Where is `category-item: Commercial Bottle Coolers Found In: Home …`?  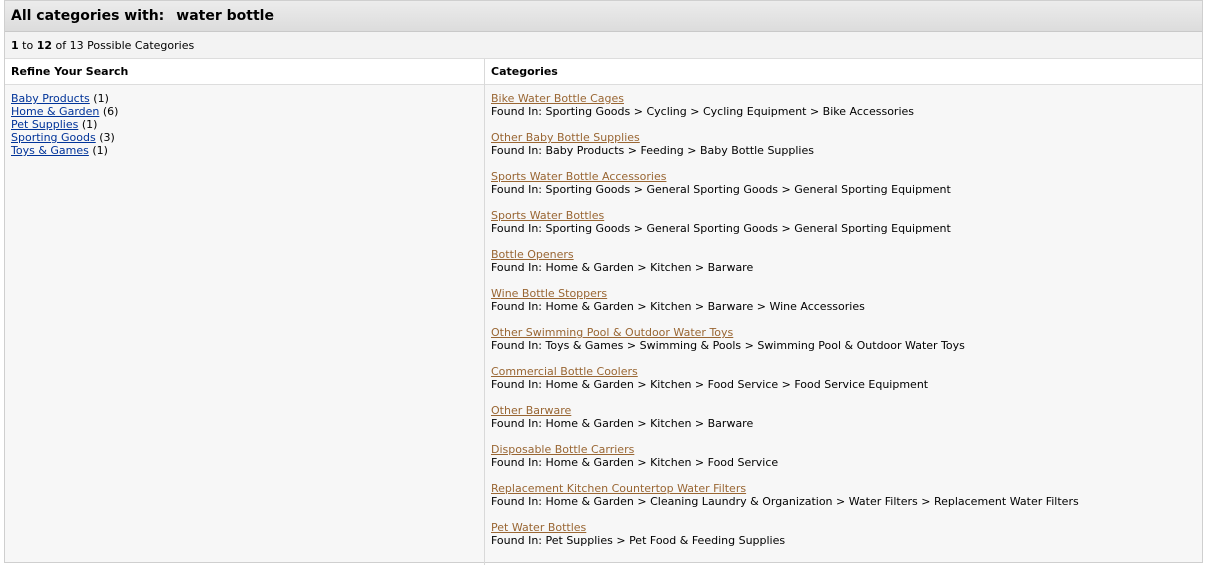 category-item: Commercial Bottle Coolers Found In: Home … is located at coordinates (843, 378).